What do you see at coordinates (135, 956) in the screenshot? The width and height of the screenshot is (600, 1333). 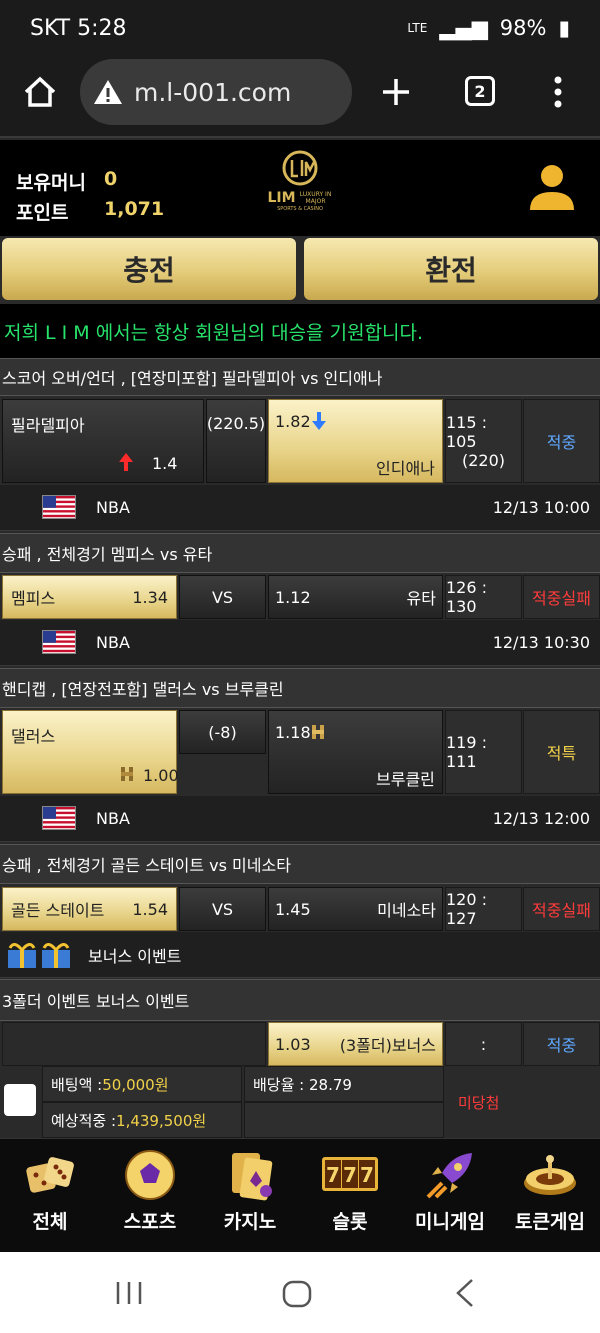 I see `bonus-event-label: 보너스 이벤트` at bounding box center [135, 956].